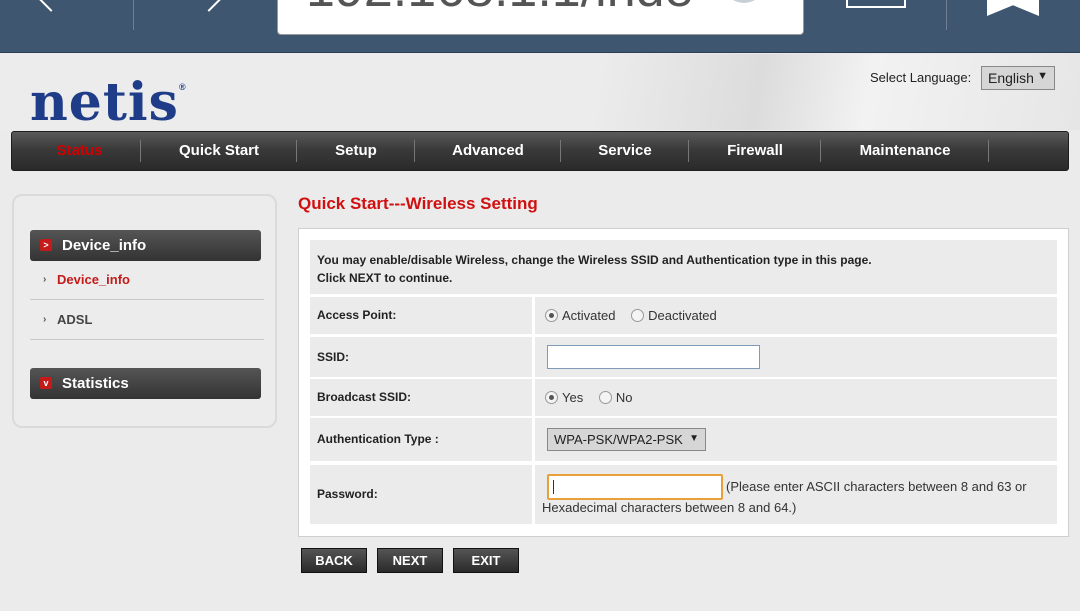  What do you see at coordinates (147, 320) in the screenshot?
I see `sidebar-item-adsl: › ADSL` at bounding box center [147, 320].